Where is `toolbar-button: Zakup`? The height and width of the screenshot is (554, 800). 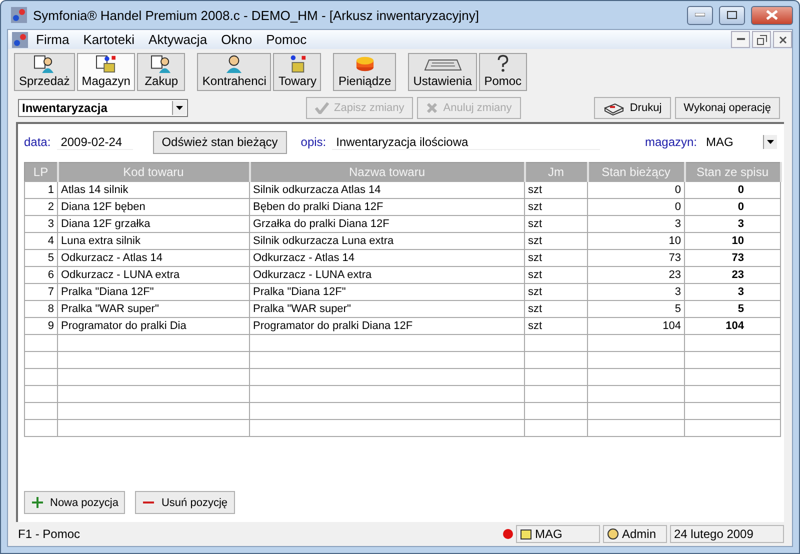
toolbar-button: Zakup is located at coordinates (161, 72).